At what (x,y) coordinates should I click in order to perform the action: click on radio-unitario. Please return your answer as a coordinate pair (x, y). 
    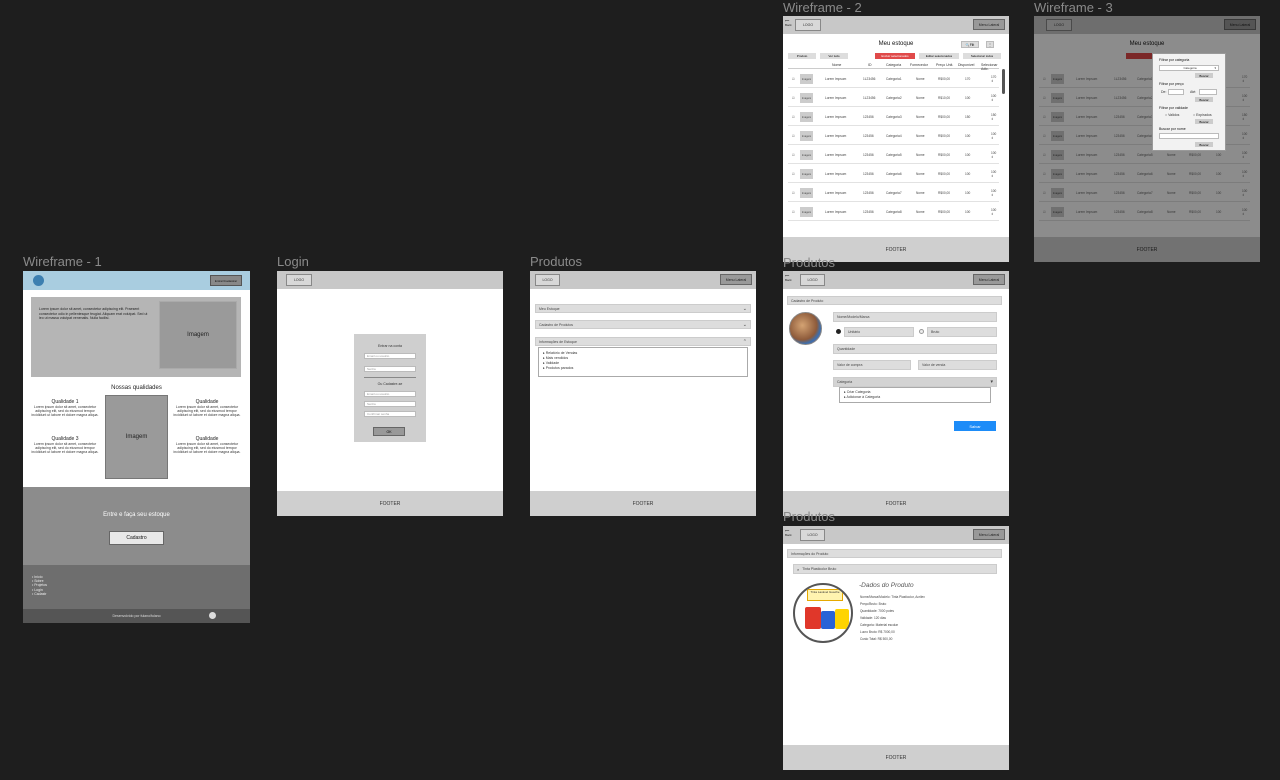
    Looking at the image, I should click on (838, 331).